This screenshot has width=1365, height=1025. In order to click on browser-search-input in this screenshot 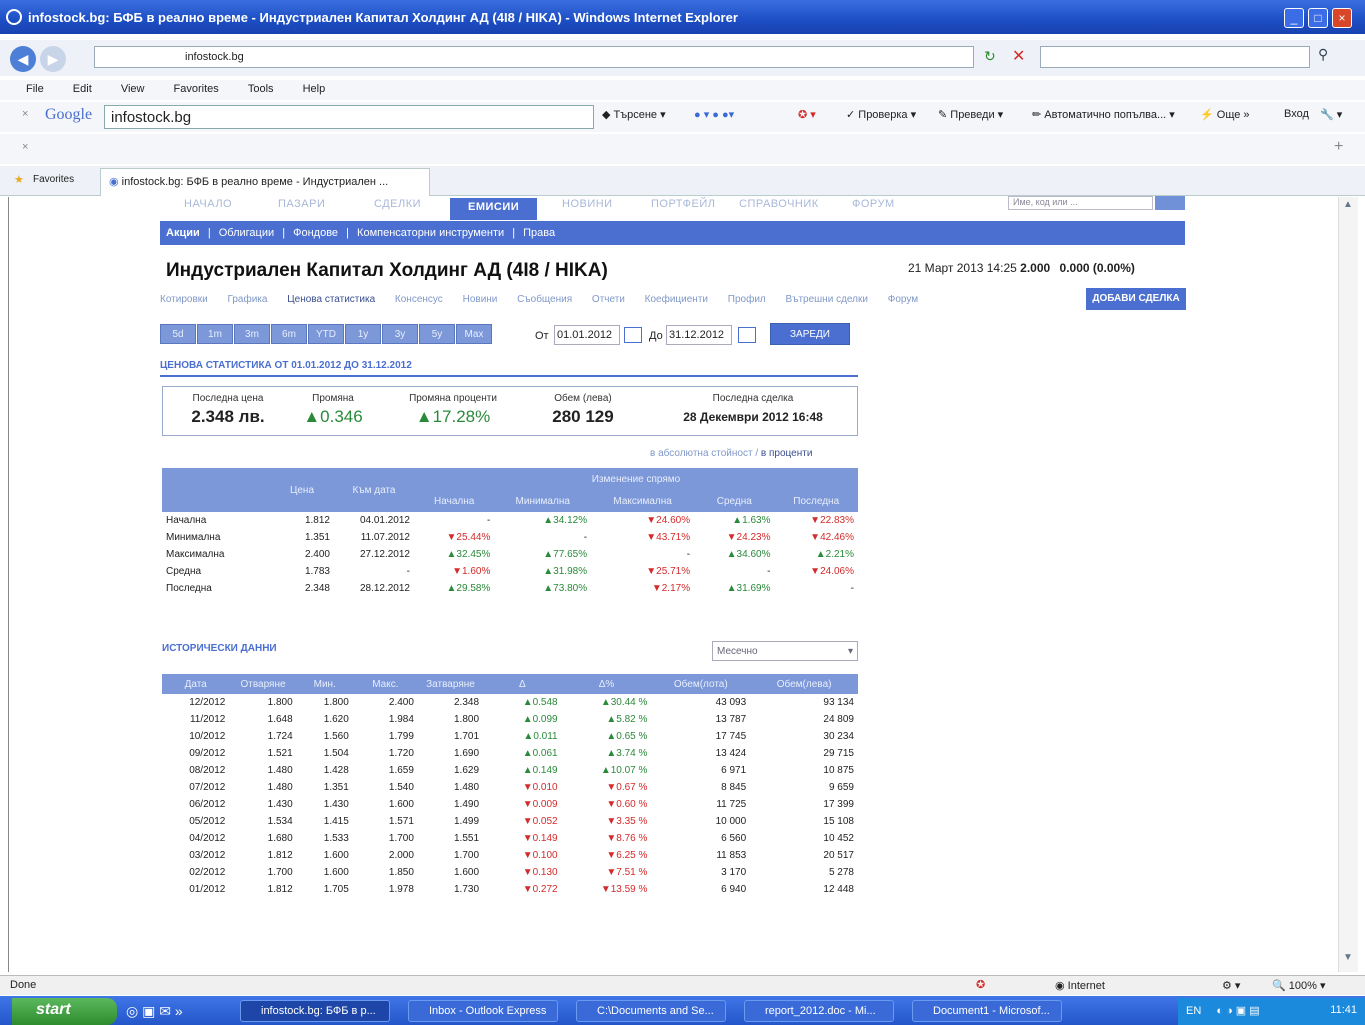, I will do `click(1175, 57)`.